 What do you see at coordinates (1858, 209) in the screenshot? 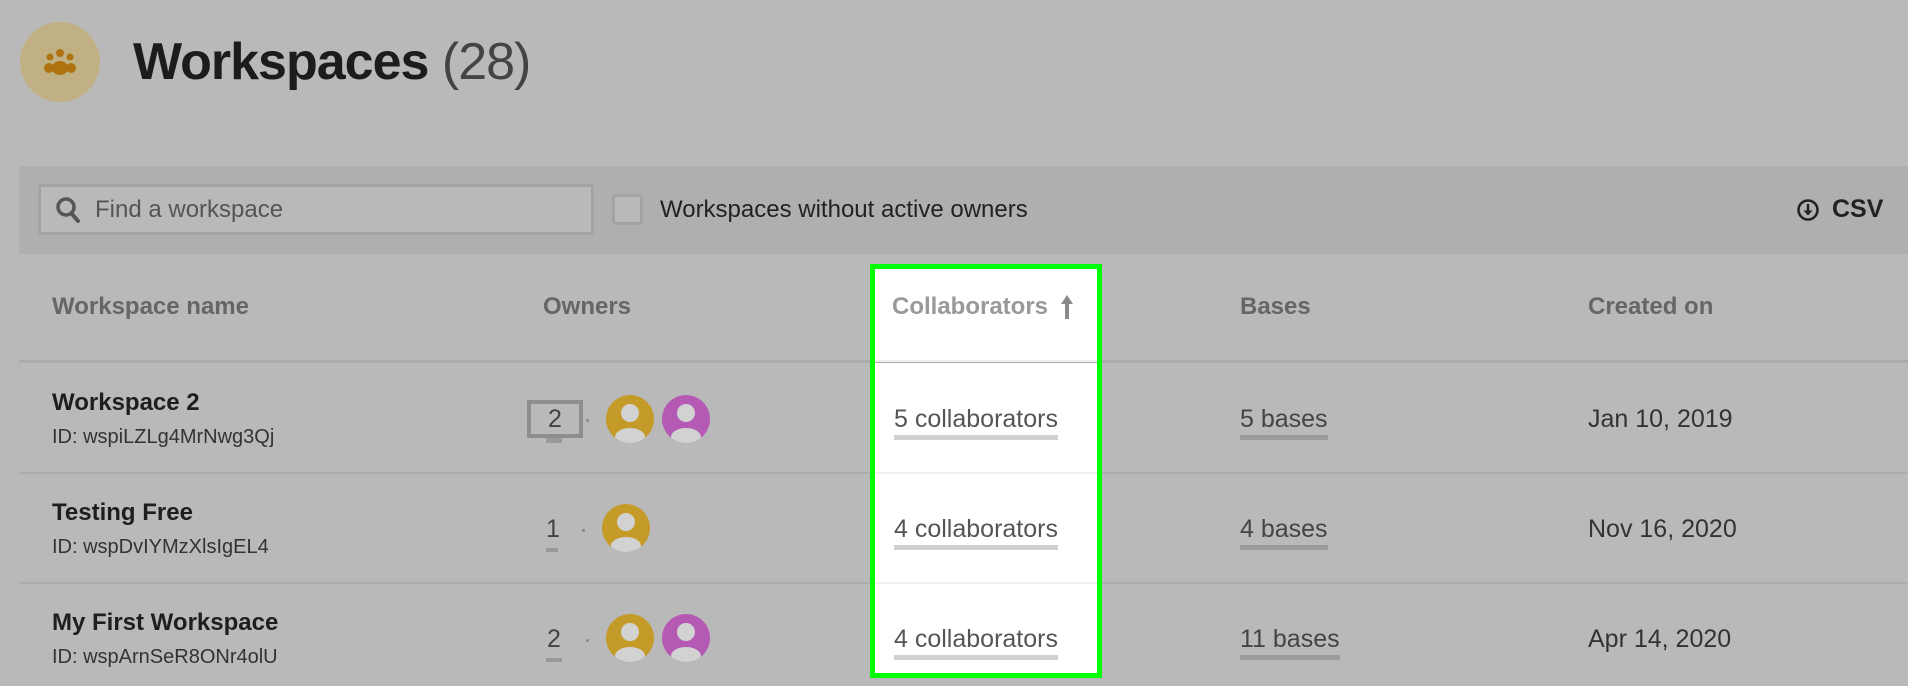
I see `csv-label: CSV` at bounding box center [1858, 209].